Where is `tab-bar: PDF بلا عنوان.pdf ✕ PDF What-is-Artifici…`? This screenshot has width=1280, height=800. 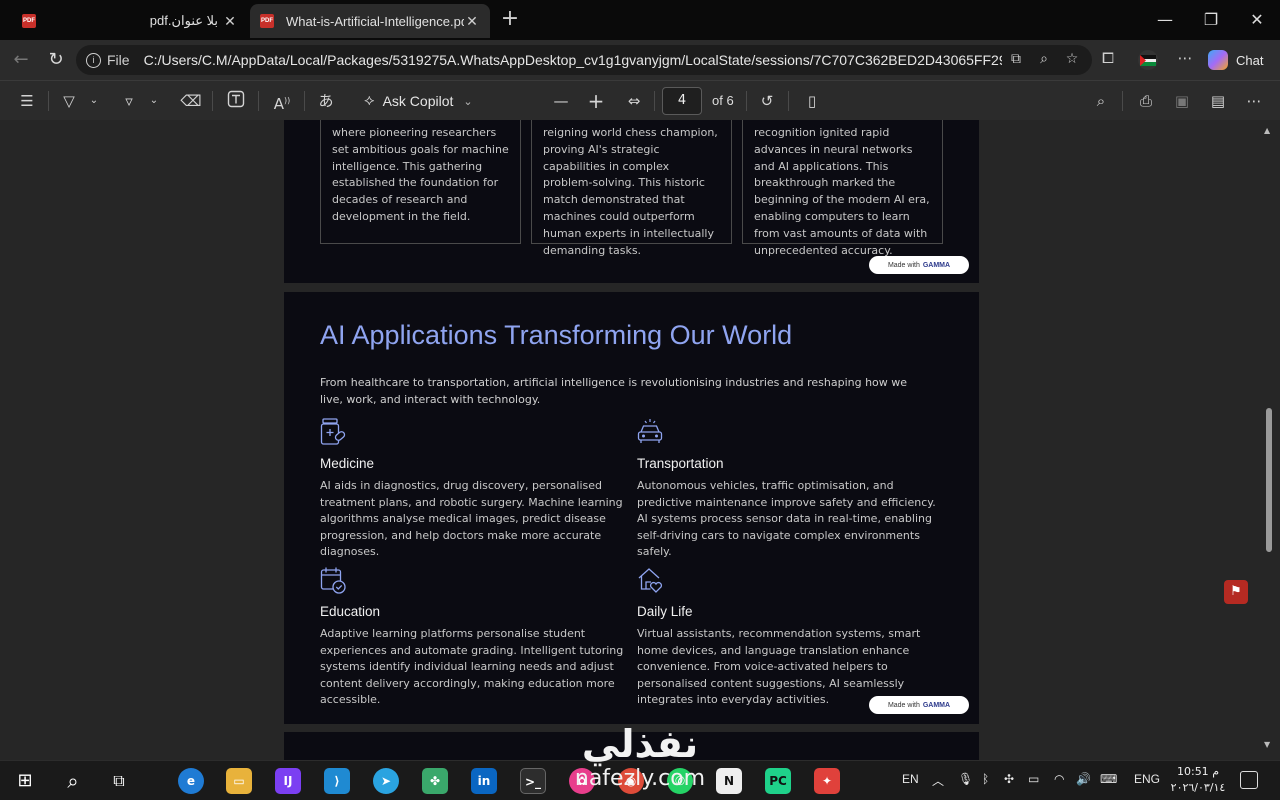
tab-bar: PDF بلا عنوان.pdf ✕ PDF What-is-Artifici… is located at coordinates (640, 20).